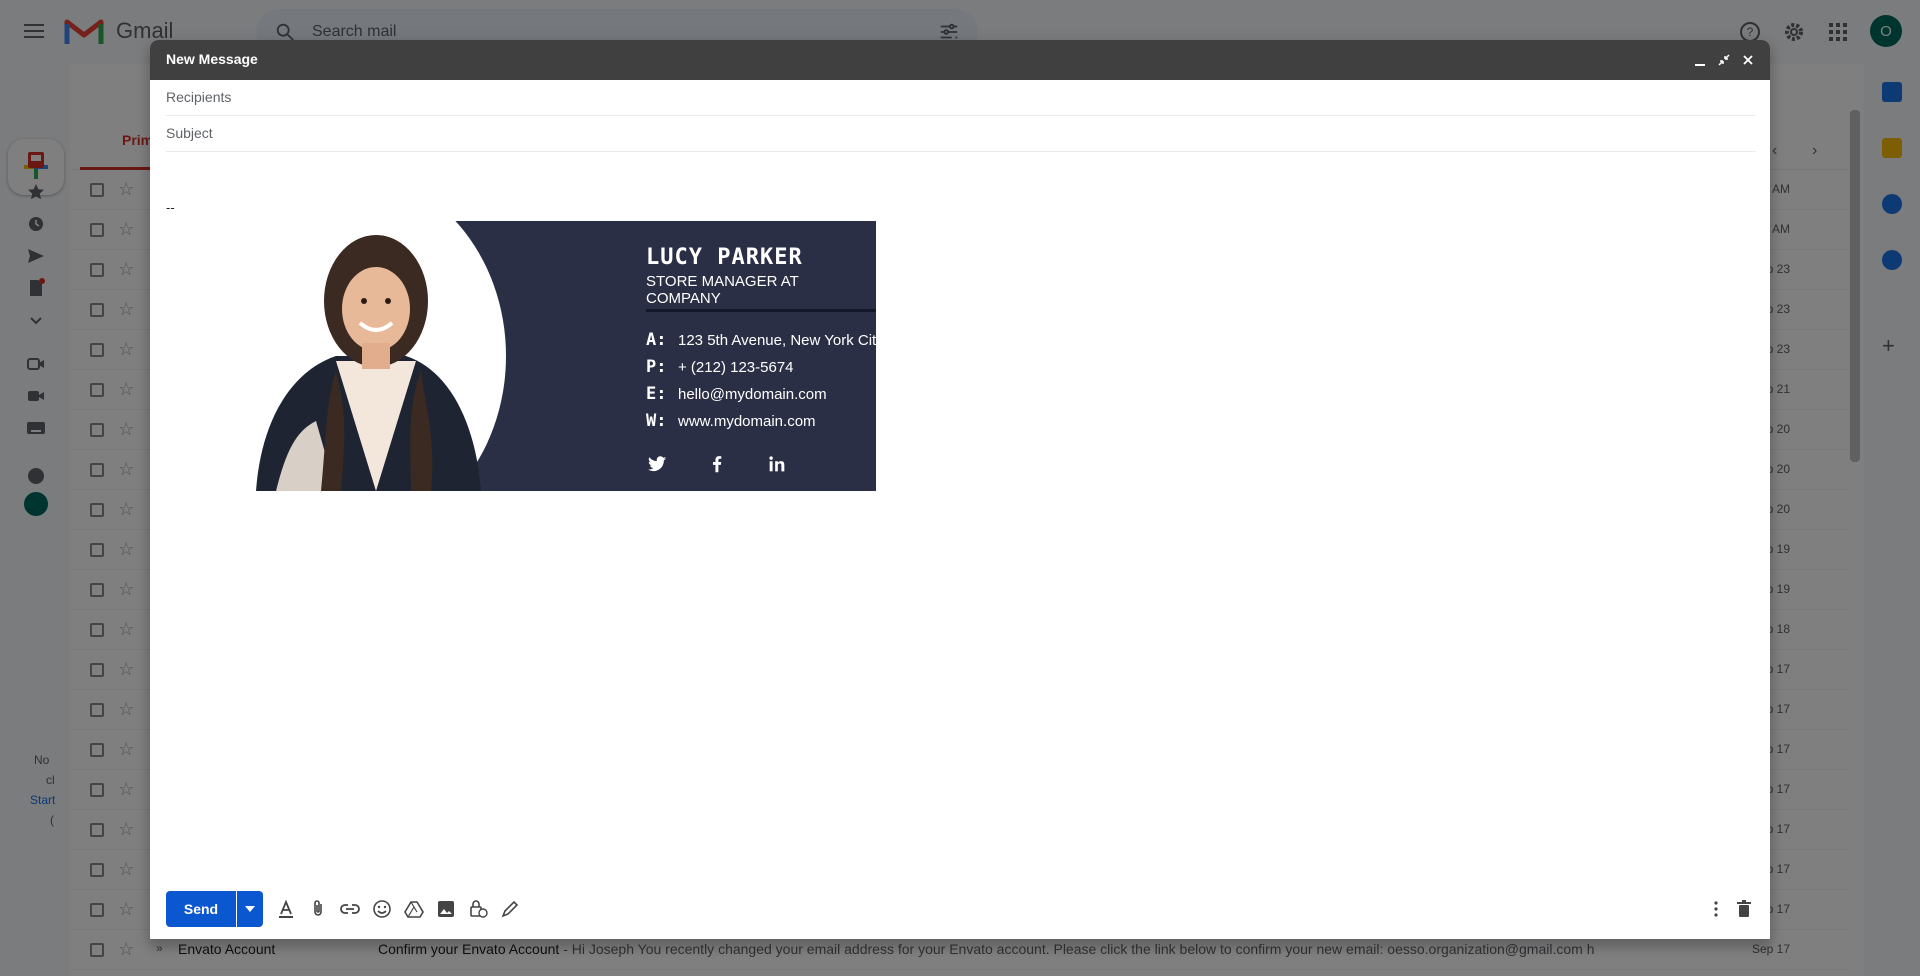  Describe the element at coordinates (446, 909) in the screenshot. I see `insert-photo-icon` at that location.